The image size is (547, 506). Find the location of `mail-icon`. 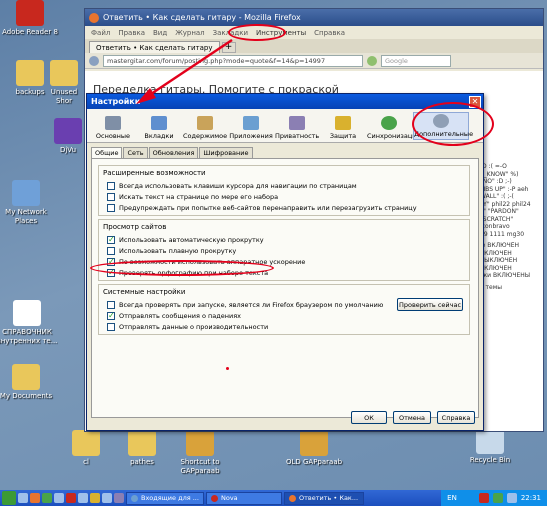

mail-icon is located at coordinates (134, 498).